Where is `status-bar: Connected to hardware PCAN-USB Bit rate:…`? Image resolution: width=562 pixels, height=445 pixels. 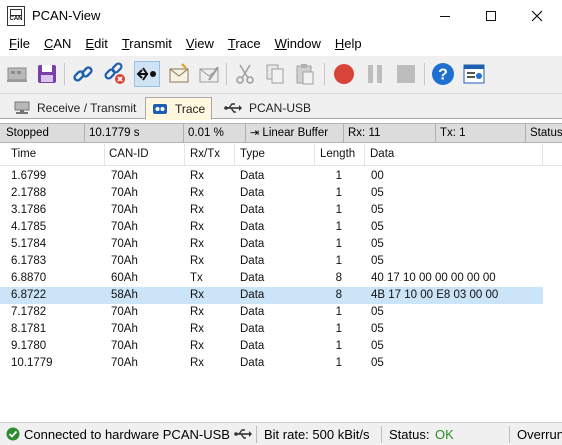
status-bar: Connected to hardware PCAN-USB Bit rate:… is located at coordinates (281, 433).